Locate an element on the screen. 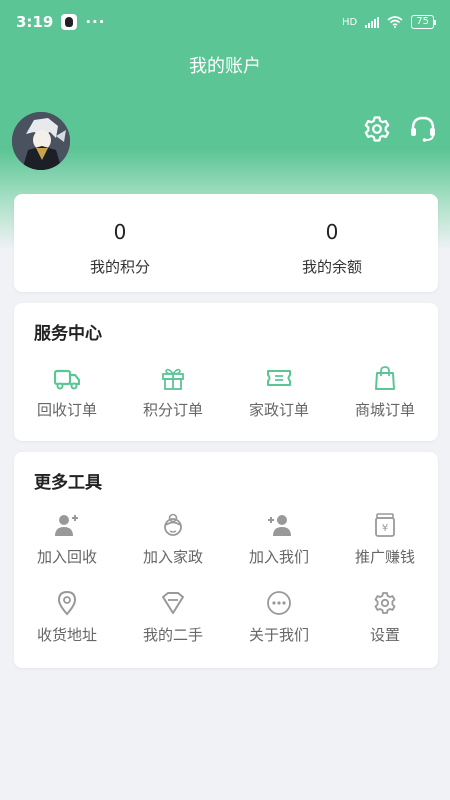 Image resolution: width=450 pixels, height=800 pixels. page-title: 我的账户 is located at coordinates (225, 66).